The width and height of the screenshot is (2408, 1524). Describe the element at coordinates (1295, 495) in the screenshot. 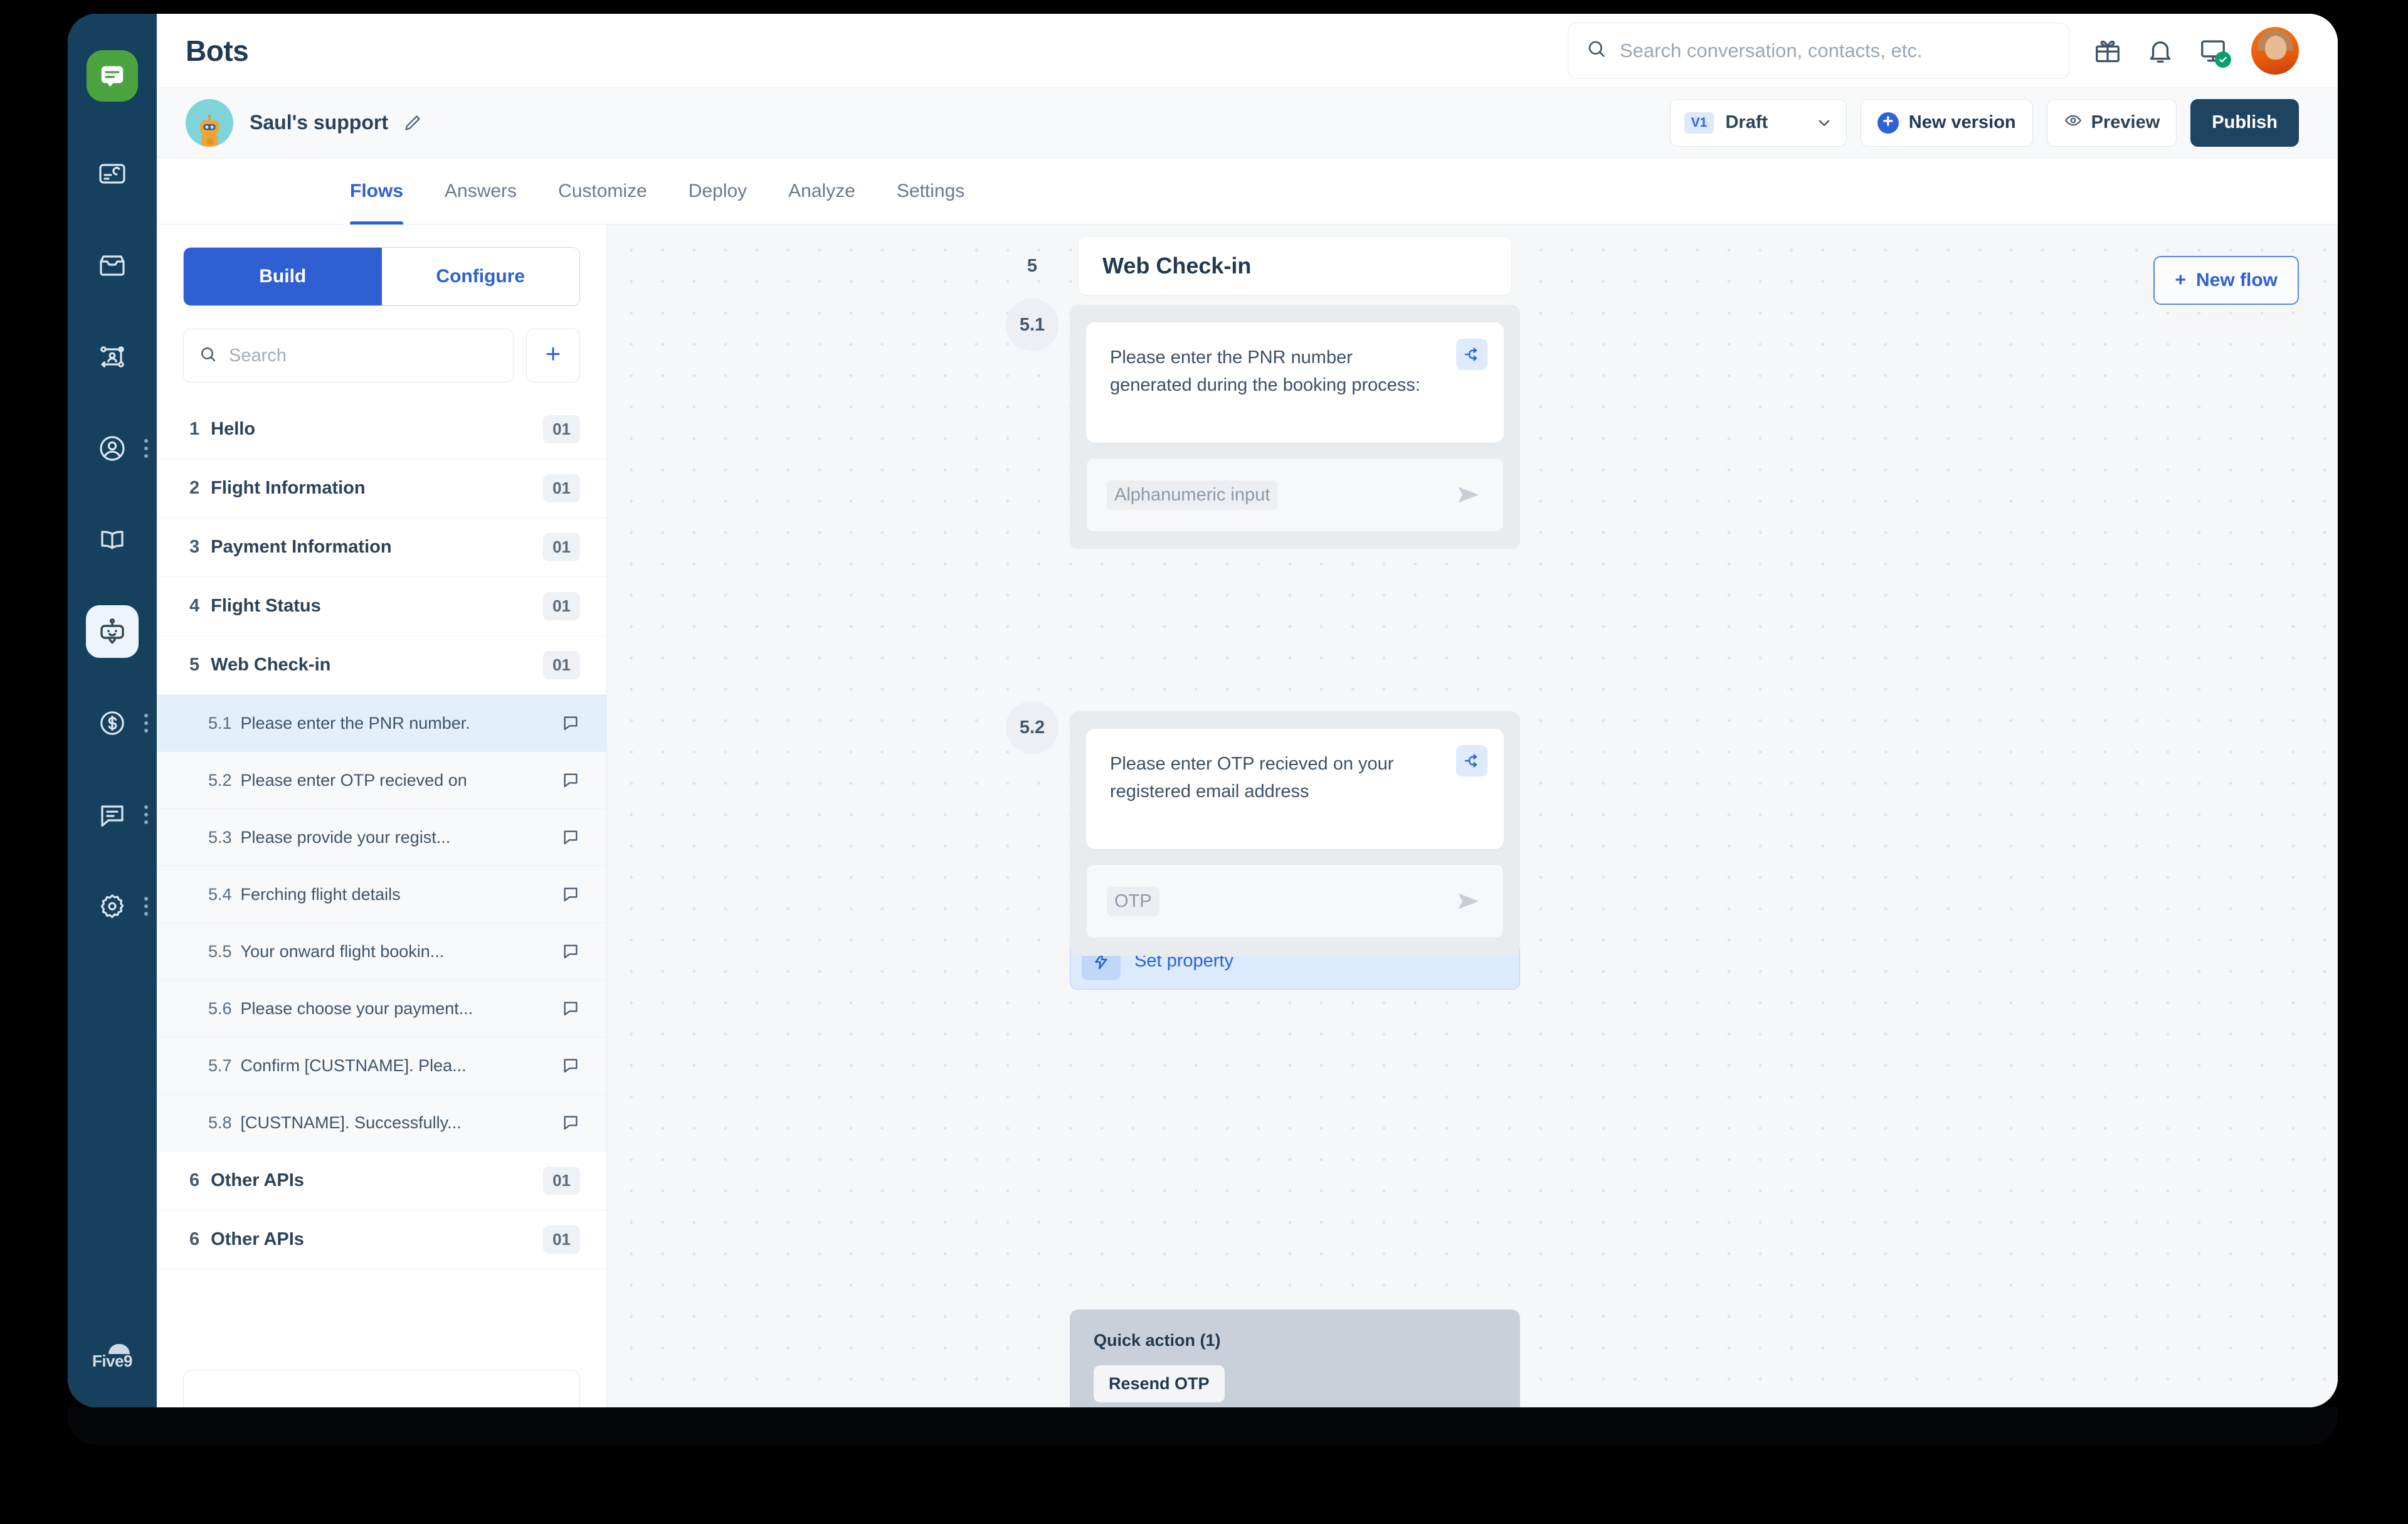

I see `user-input-preview: Alphanumeric input` at that location.